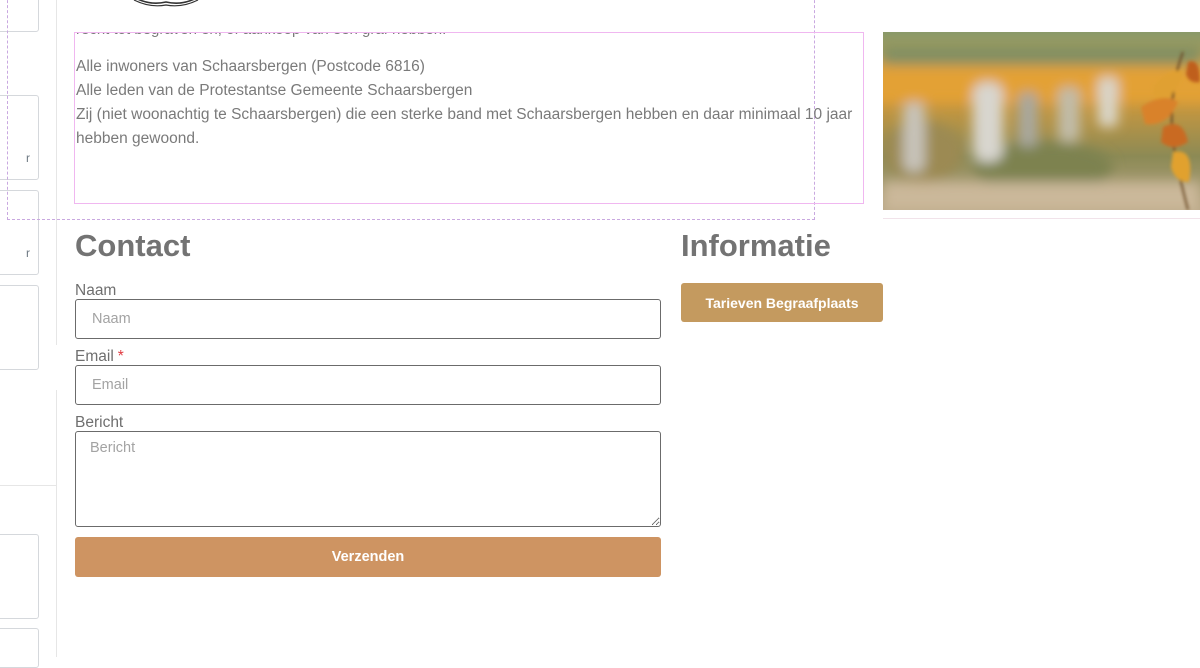 Image resolution: width=1200 pixels, height=668 pixels. What do you see at coordinates (756, 245) in the screenshot?
I see `info-heading: Informatie` at bounding box center [756, 245].